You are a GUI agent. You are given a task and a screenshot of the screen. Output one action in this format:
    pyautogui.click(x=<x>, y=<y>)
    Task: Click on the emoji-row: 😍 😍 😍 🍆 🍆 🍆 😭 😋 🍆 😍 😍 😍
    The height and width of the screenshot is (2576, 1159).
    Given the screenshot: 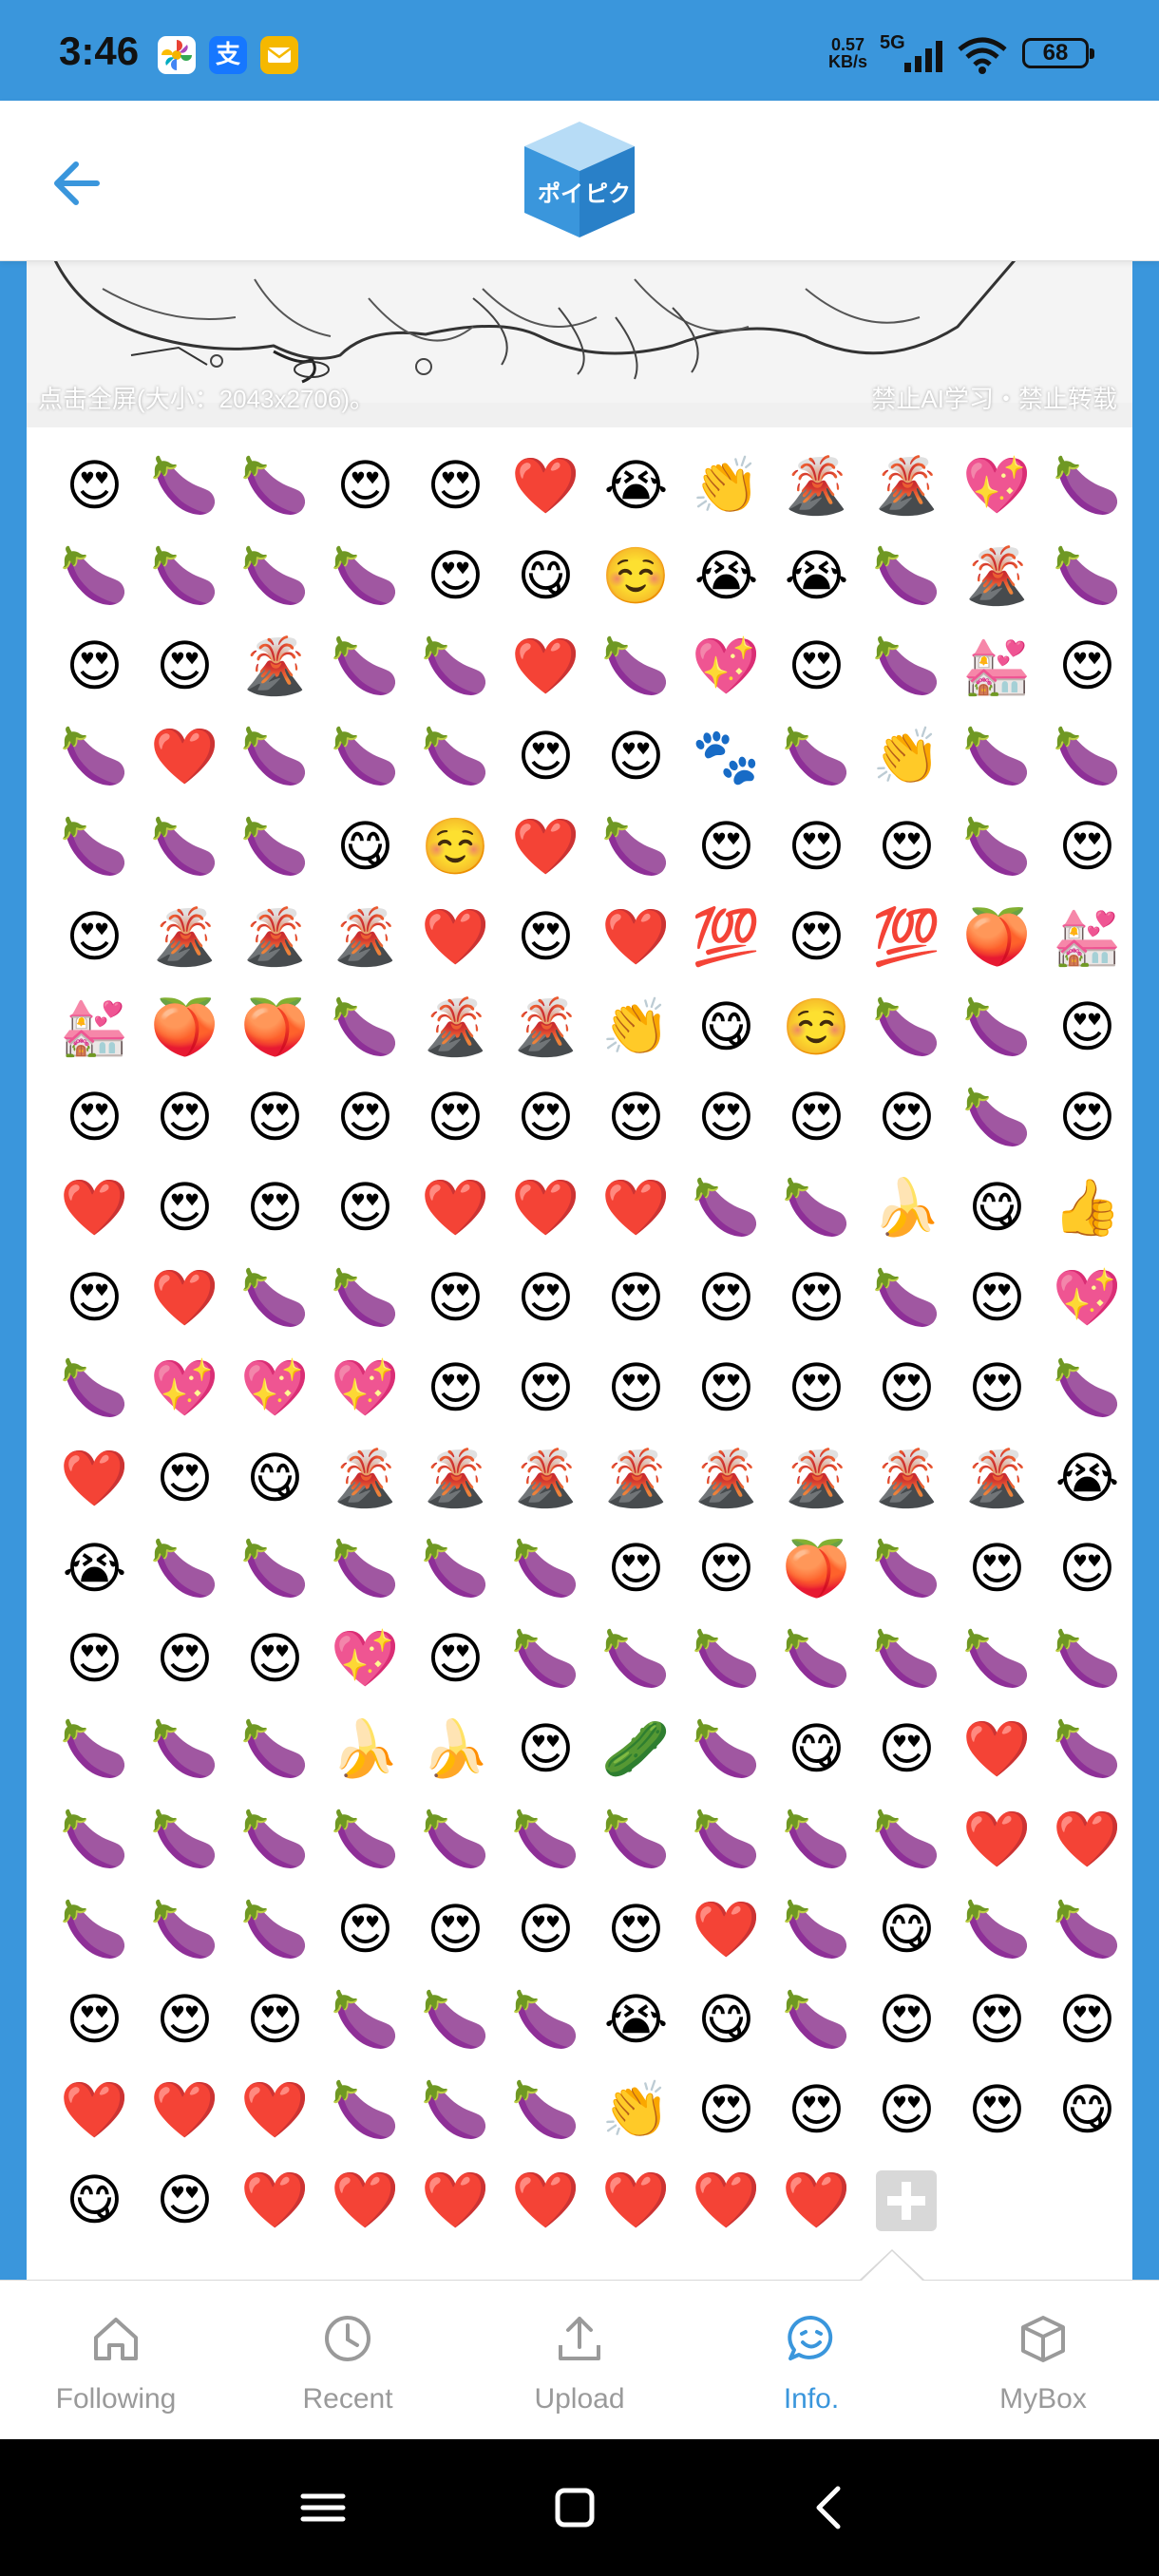 What is the action you would take?
    pyautogui.click(x=590, y=2020)
    